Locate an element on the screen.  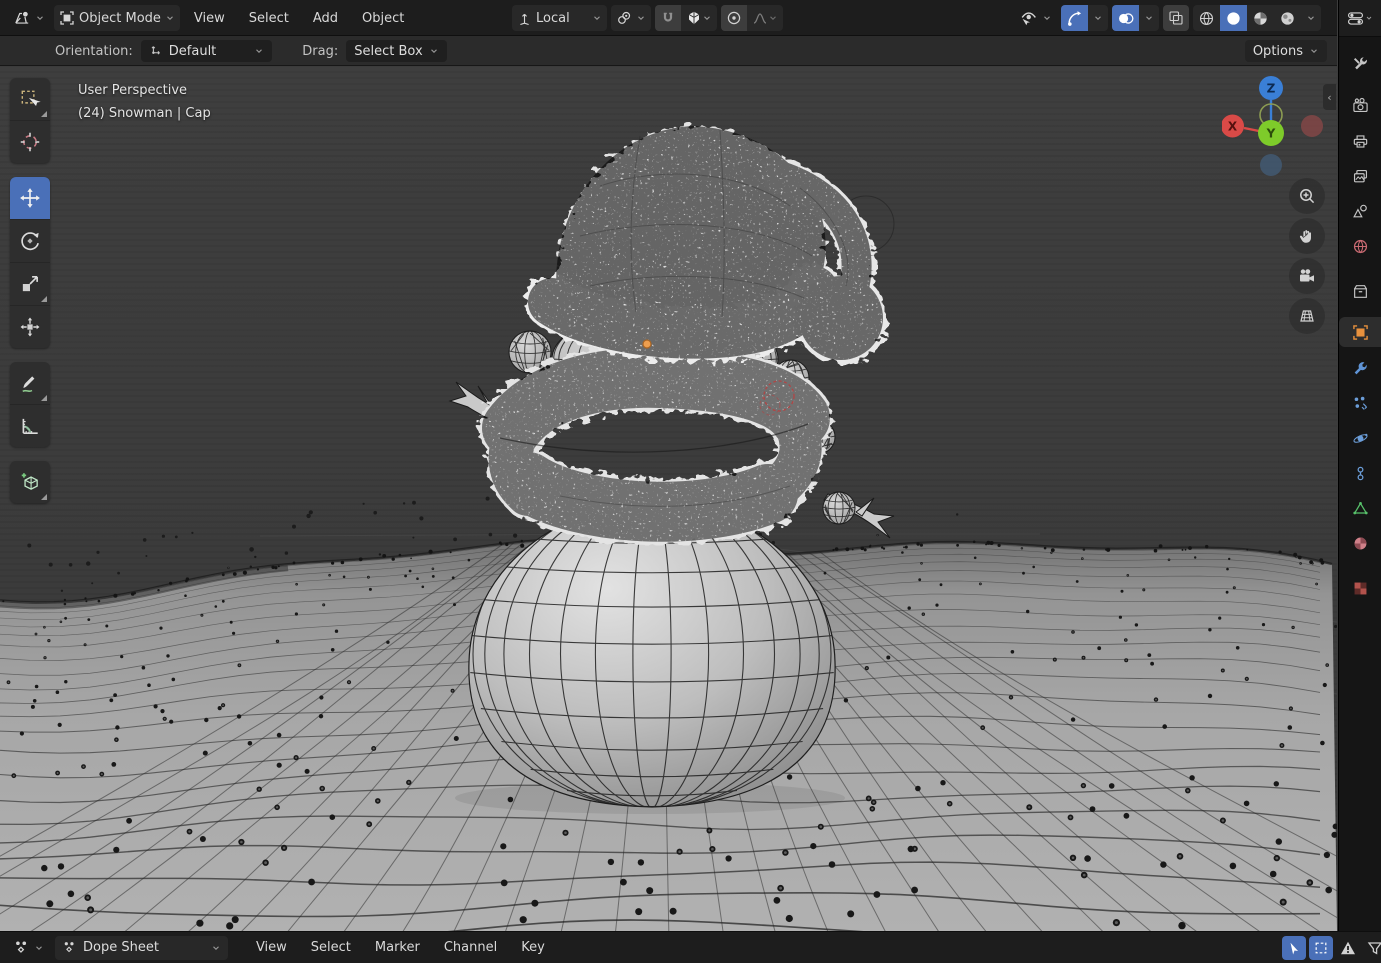
tool-add-cube is located at coordinates (30, 482).